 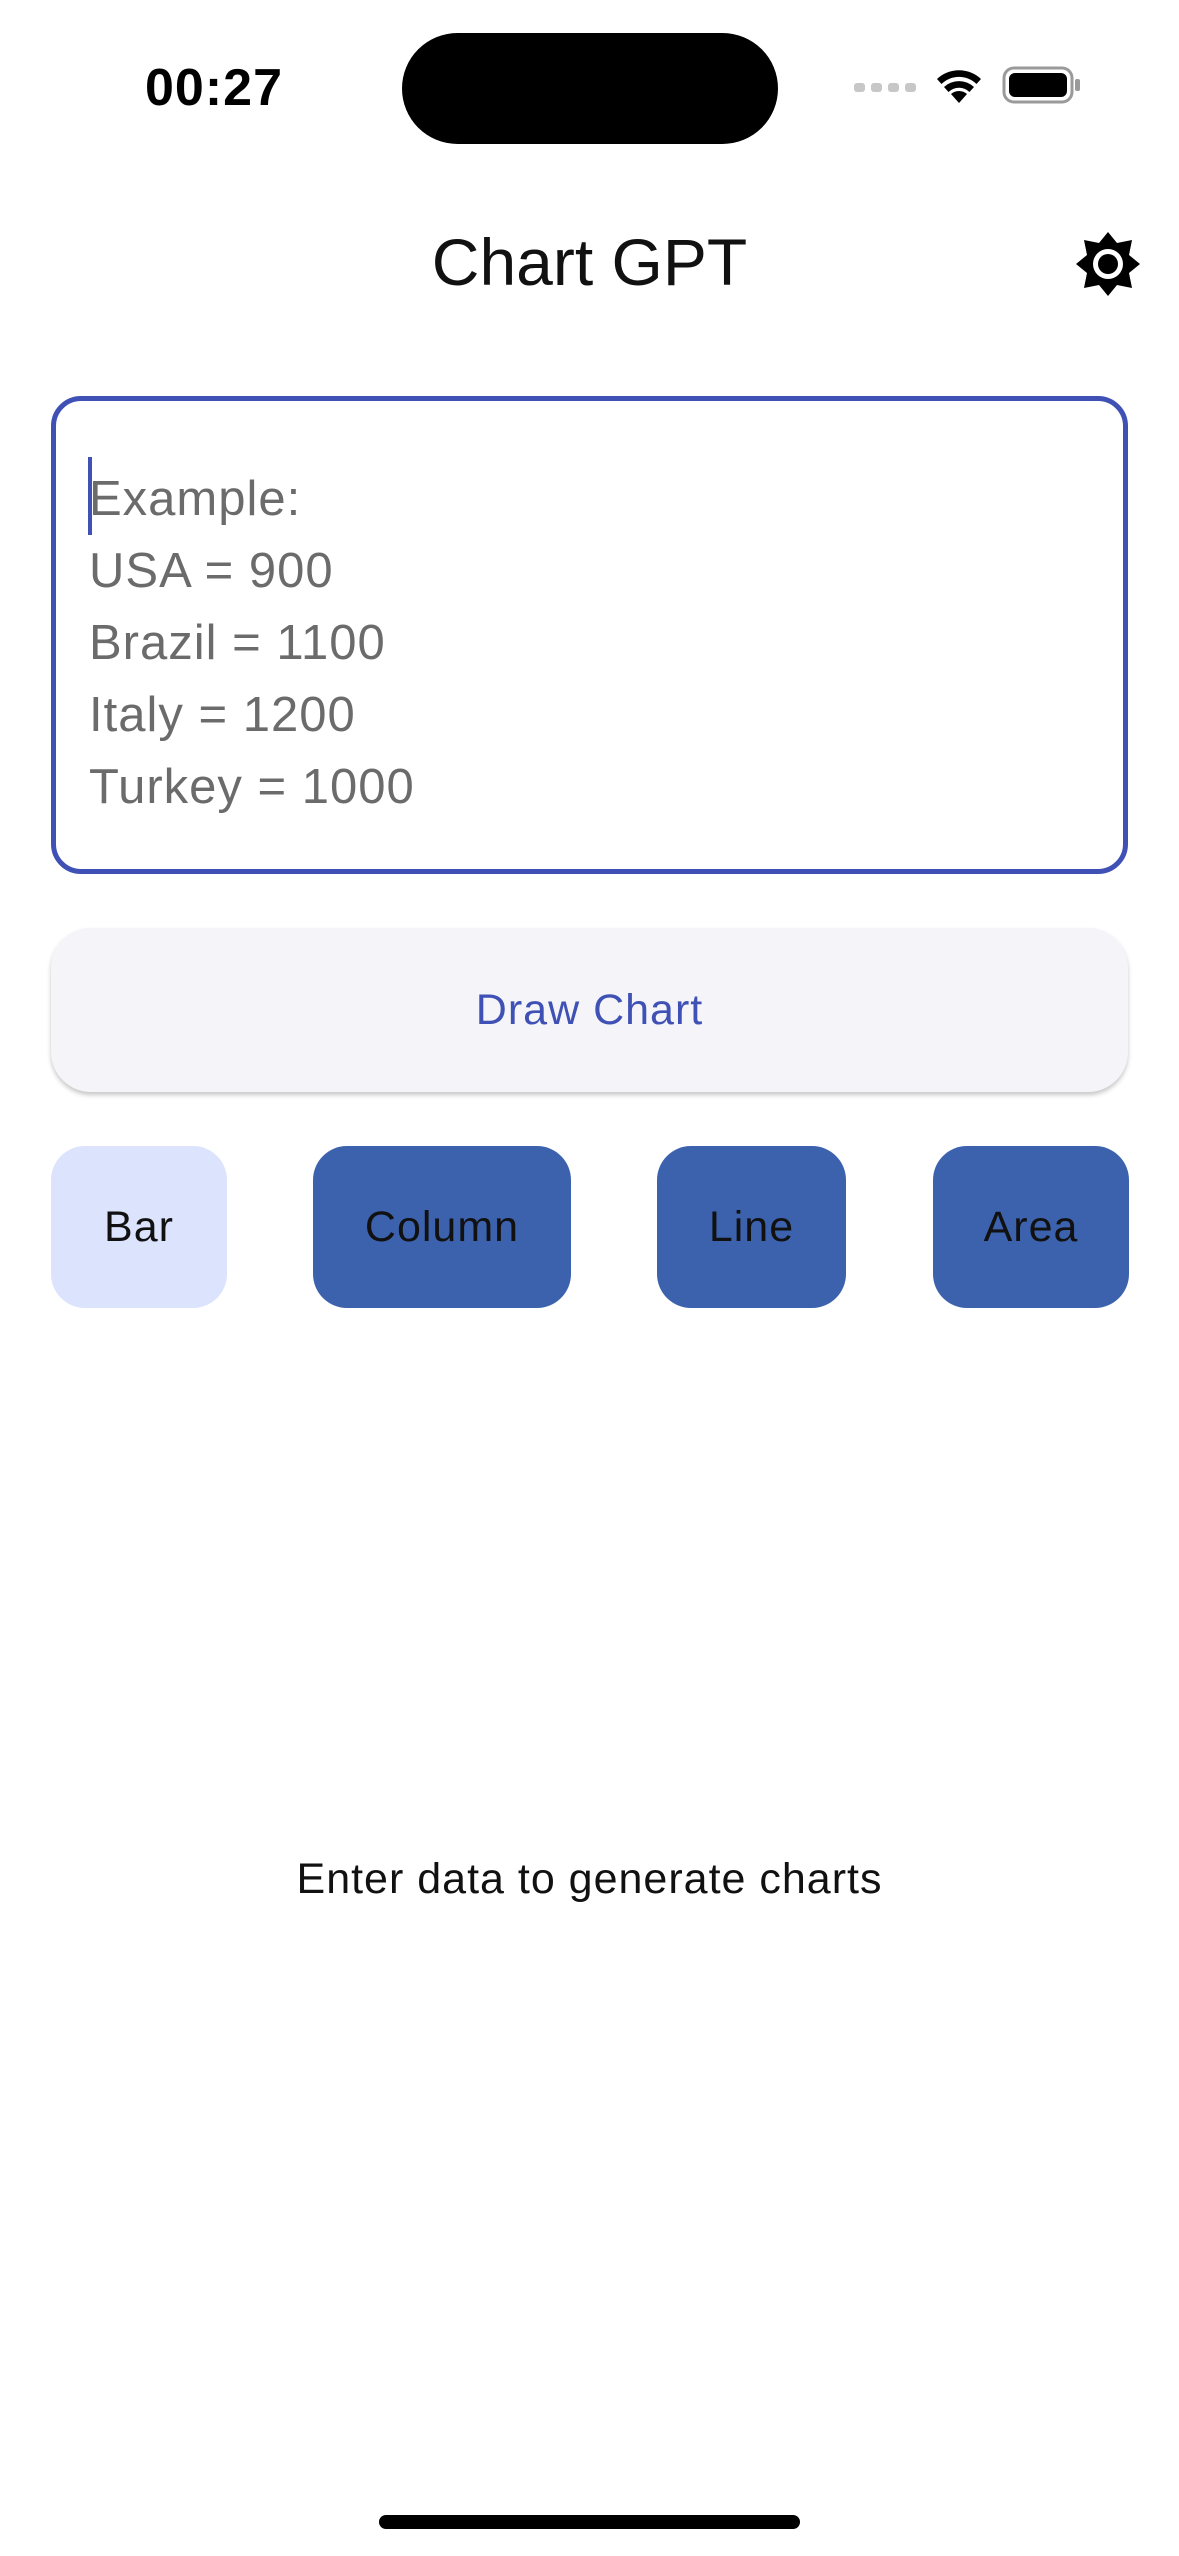 What do you see at coordinates (589, 2522) in the screenshot?
I see `home-indicator` at bounding box center [589, 2522].